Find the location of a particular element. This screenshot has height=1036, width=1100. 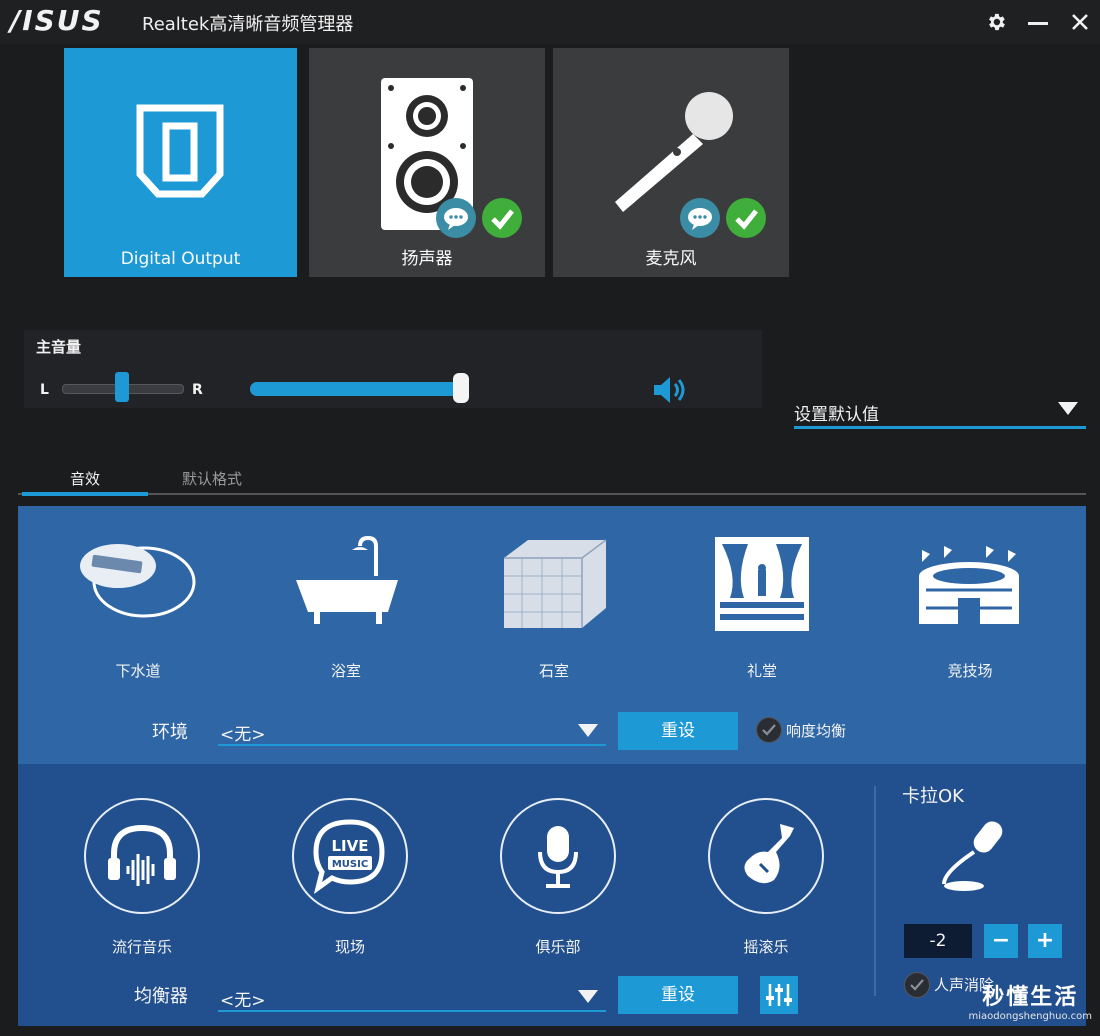

arena-icon is located at coordinates (969, 590).